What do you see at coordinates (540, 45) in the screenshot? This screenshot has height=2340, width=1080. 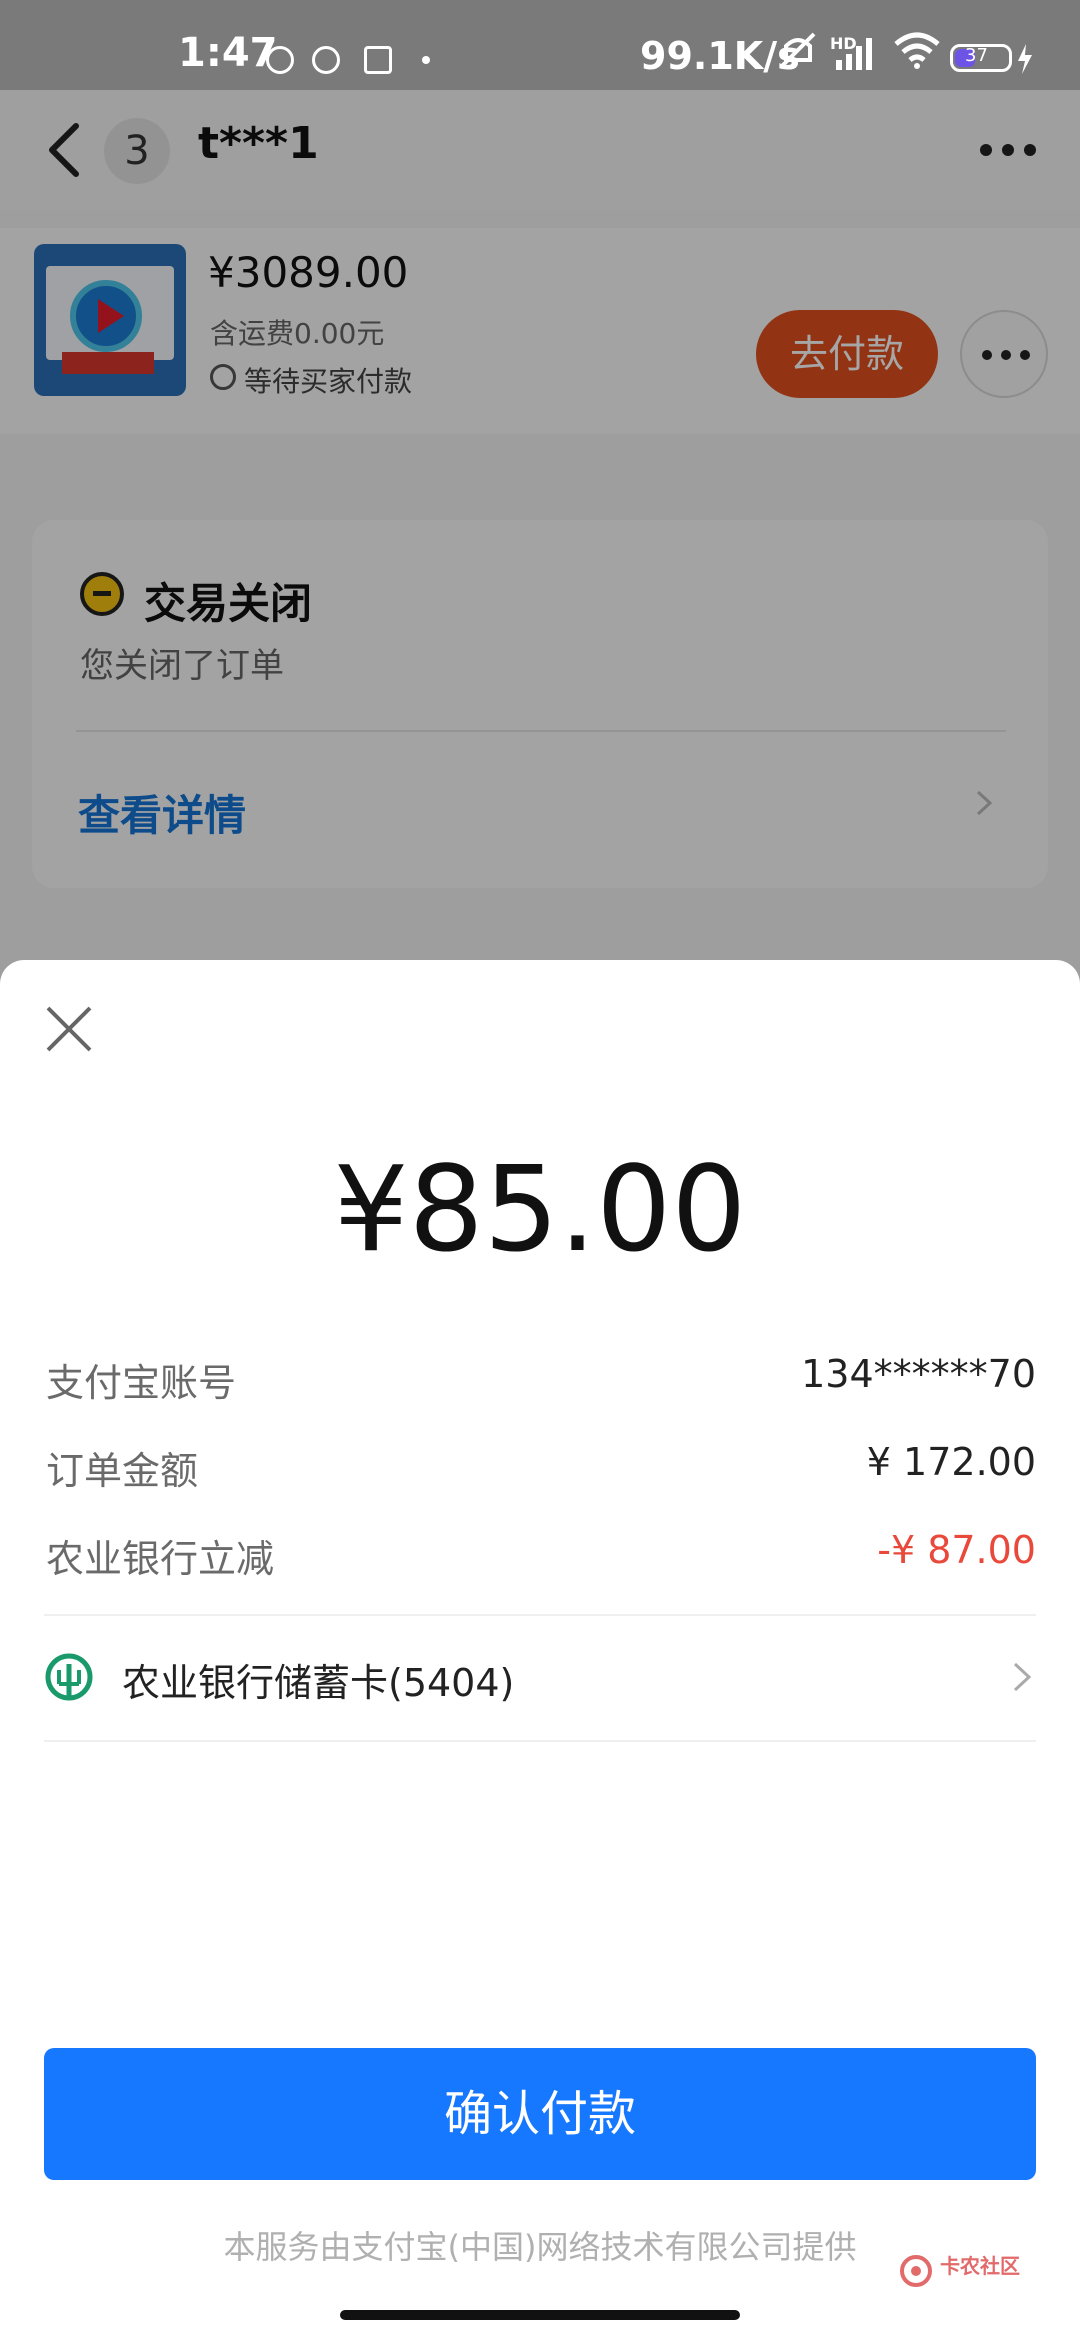 I see `status-bar: 1:47 99.1K/s HD 37` at bounding box center [540, 45].